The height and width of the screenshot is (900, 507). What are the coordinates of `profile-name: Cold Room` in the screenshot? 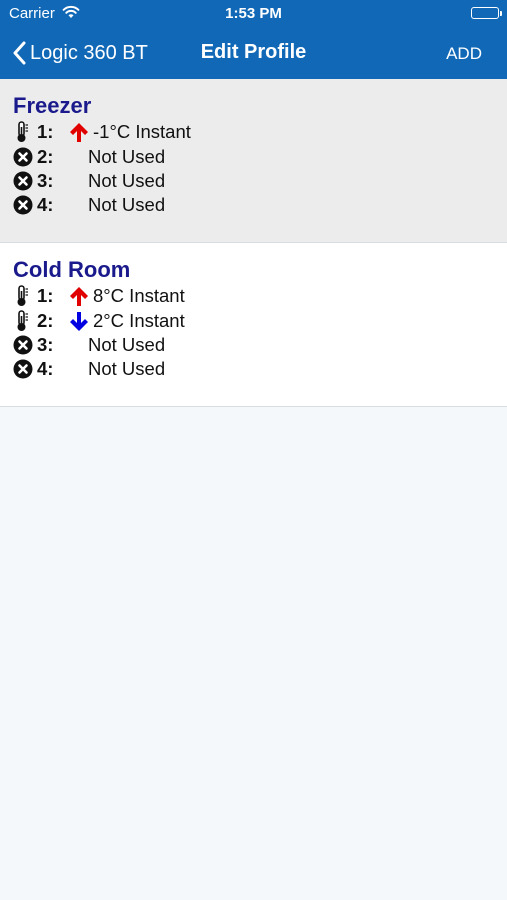 It's located at (72, 269).